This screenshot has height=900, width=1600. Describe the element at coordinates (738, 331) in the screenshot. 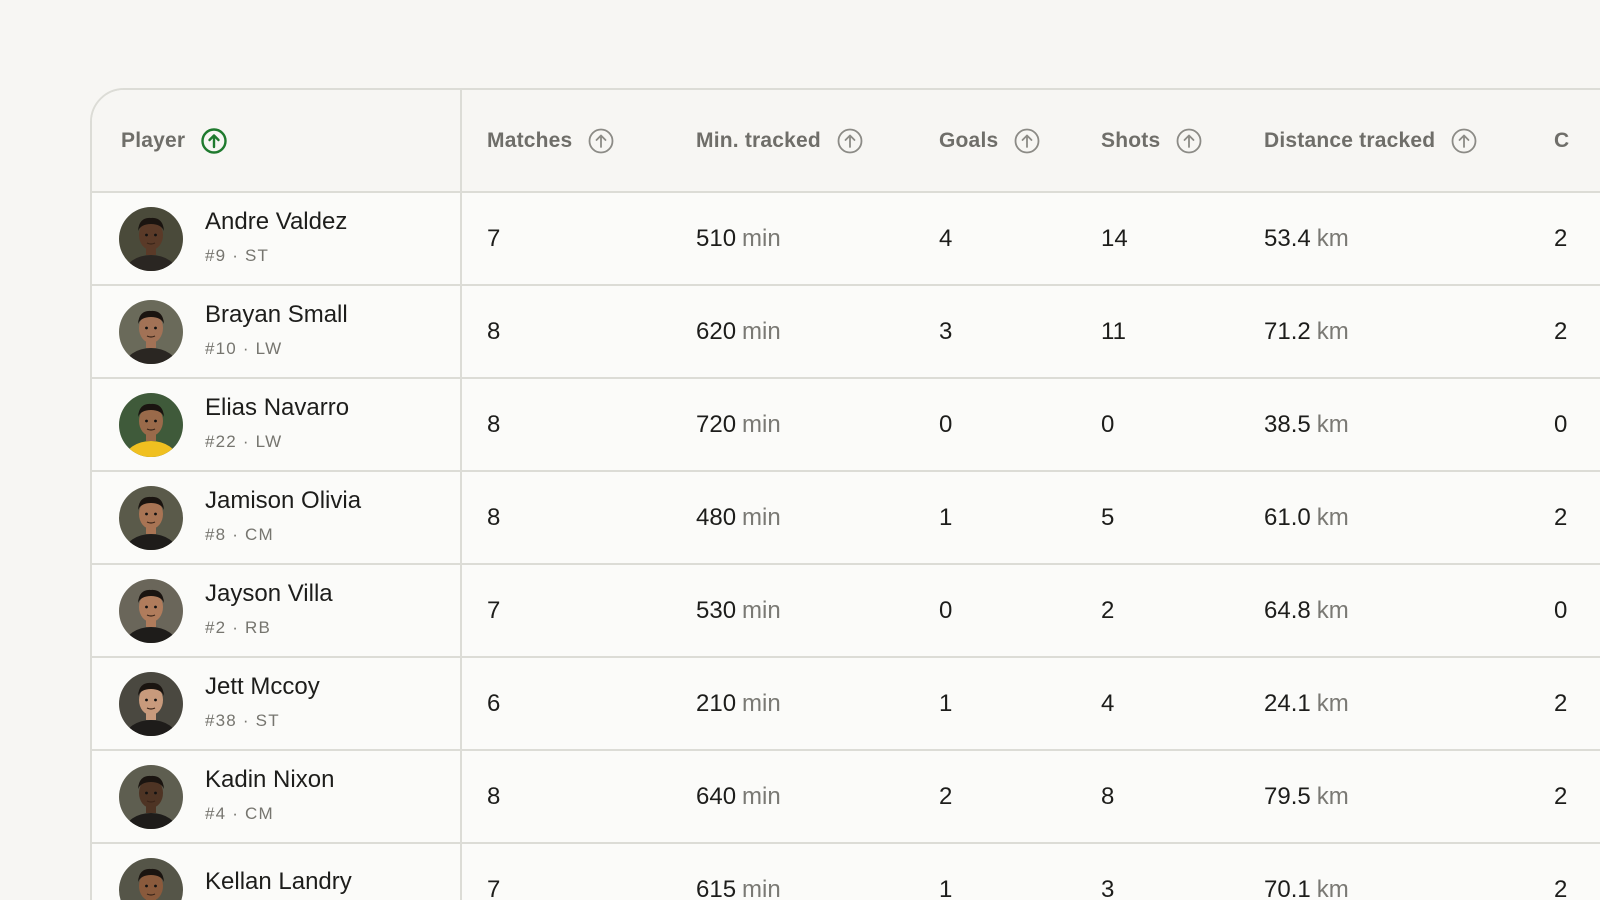

I see `cell-min: 620 min` at that location.